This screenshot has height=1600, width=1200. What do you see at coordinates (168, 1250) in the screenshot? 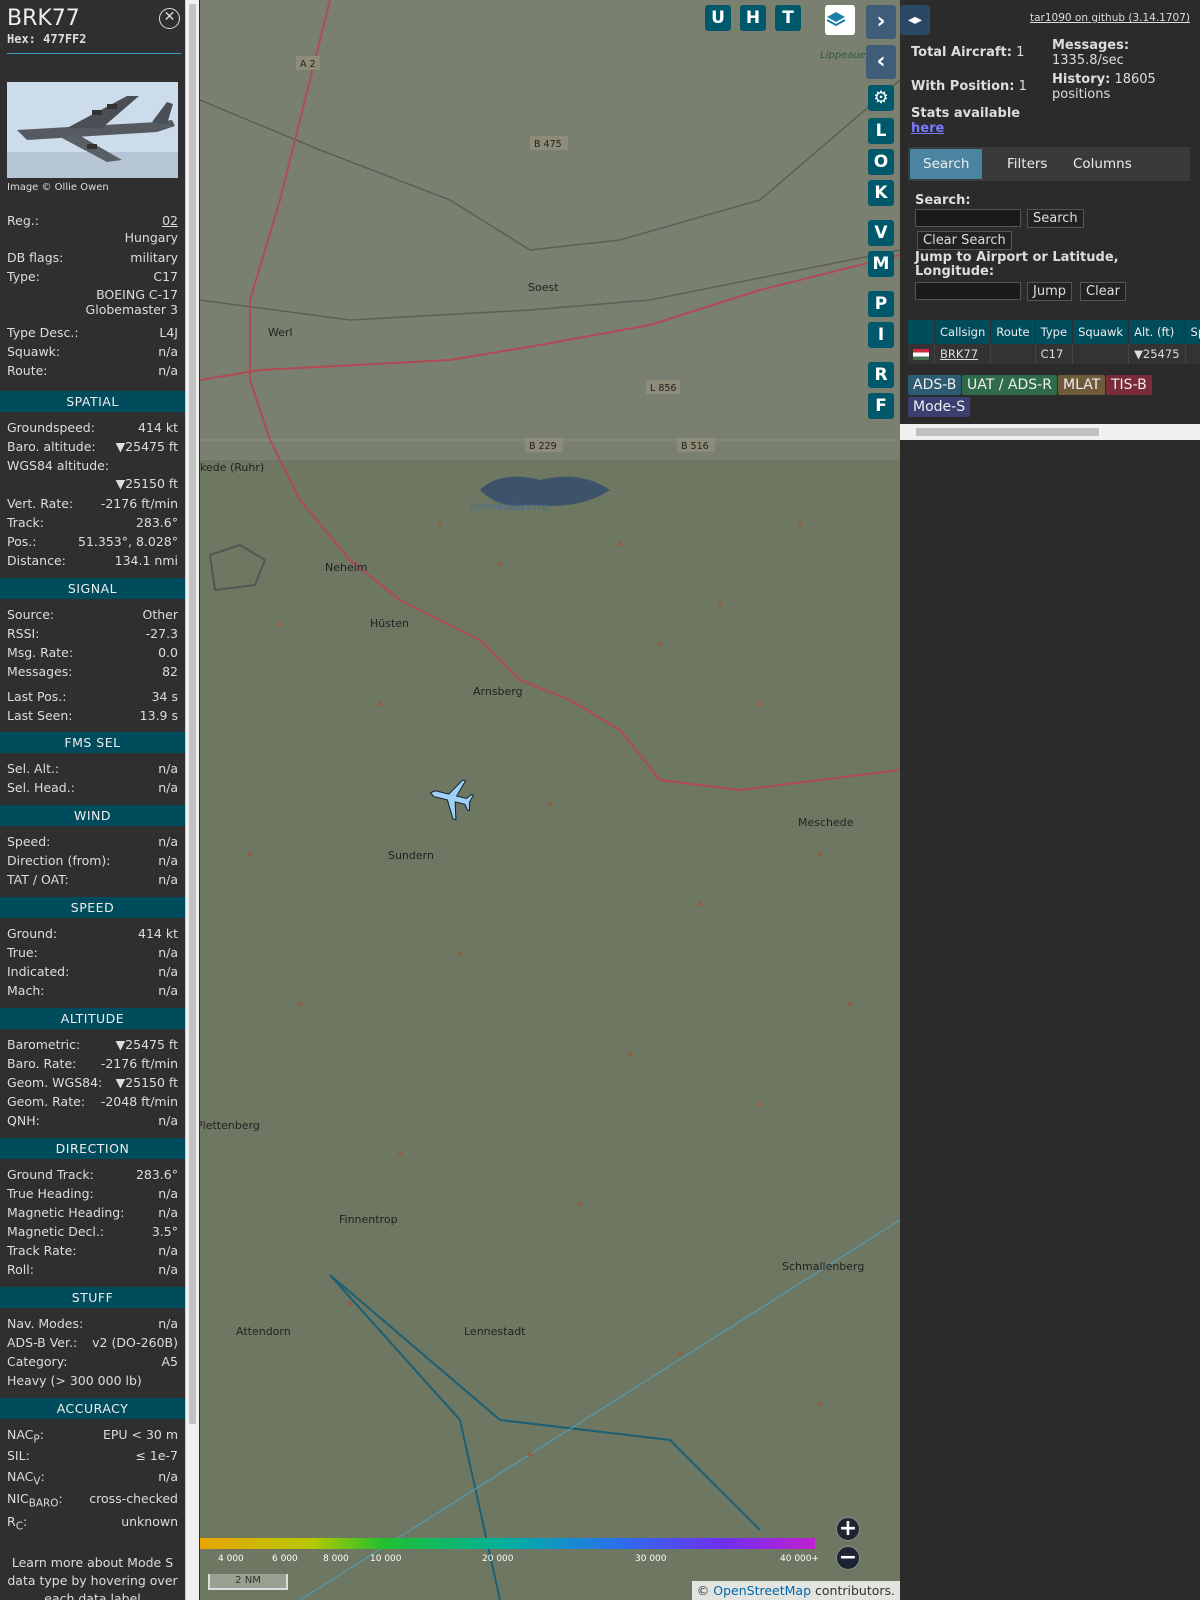
I see `trate-value: n/a` at bounding box center [168, 1250].